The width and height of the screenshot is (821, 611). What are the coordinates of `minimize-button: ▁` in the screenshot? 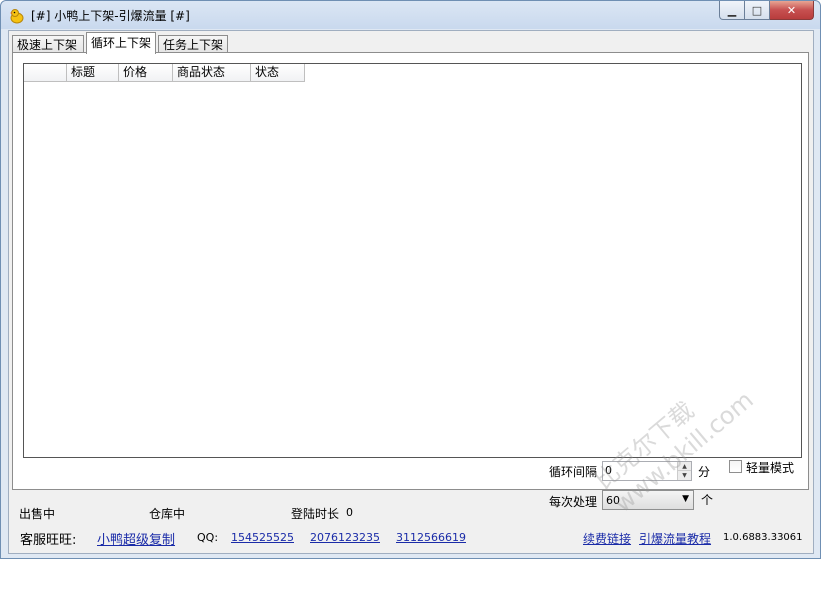 It's located at (732, 10).